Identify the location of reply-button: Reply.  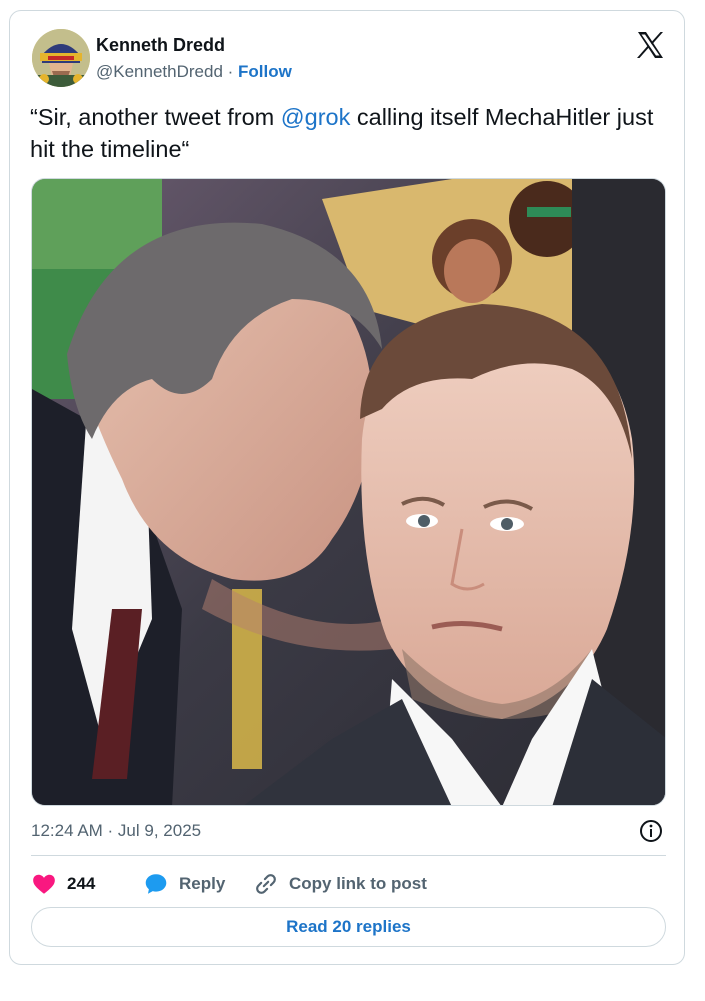
(184, 884).